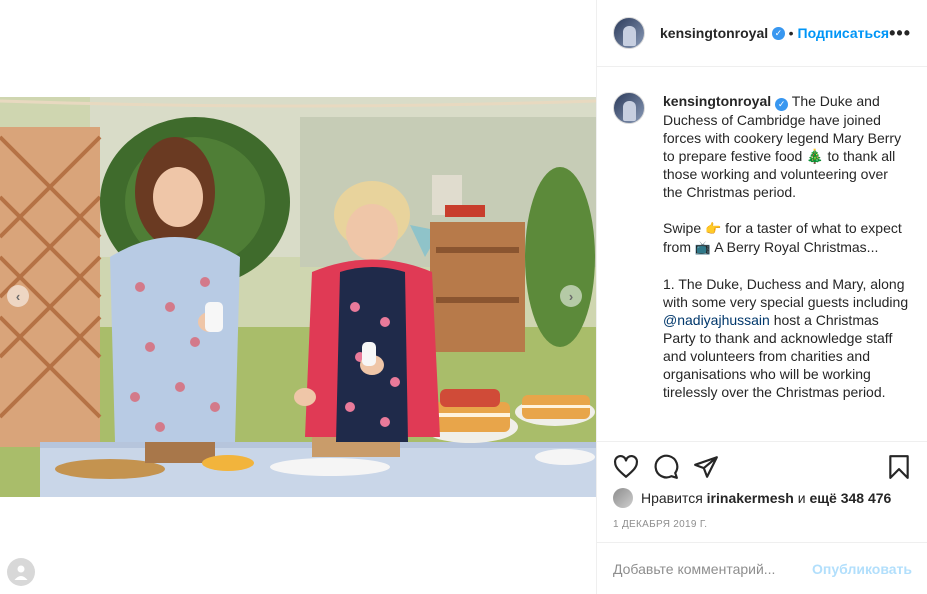 This screenshot has height=594, width=927. I want to click on likes-middle: и, so click(801, 498).